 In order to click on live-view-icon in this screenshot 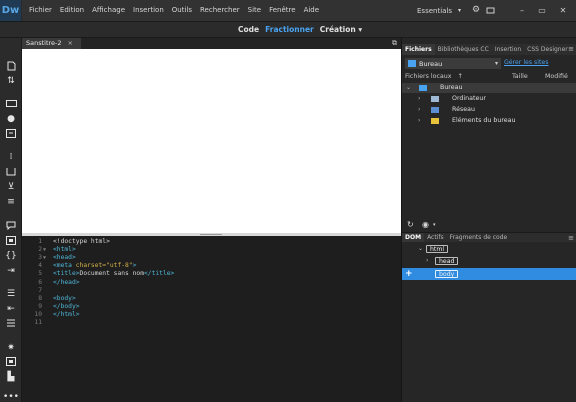, I will do `click(11, 103)`.